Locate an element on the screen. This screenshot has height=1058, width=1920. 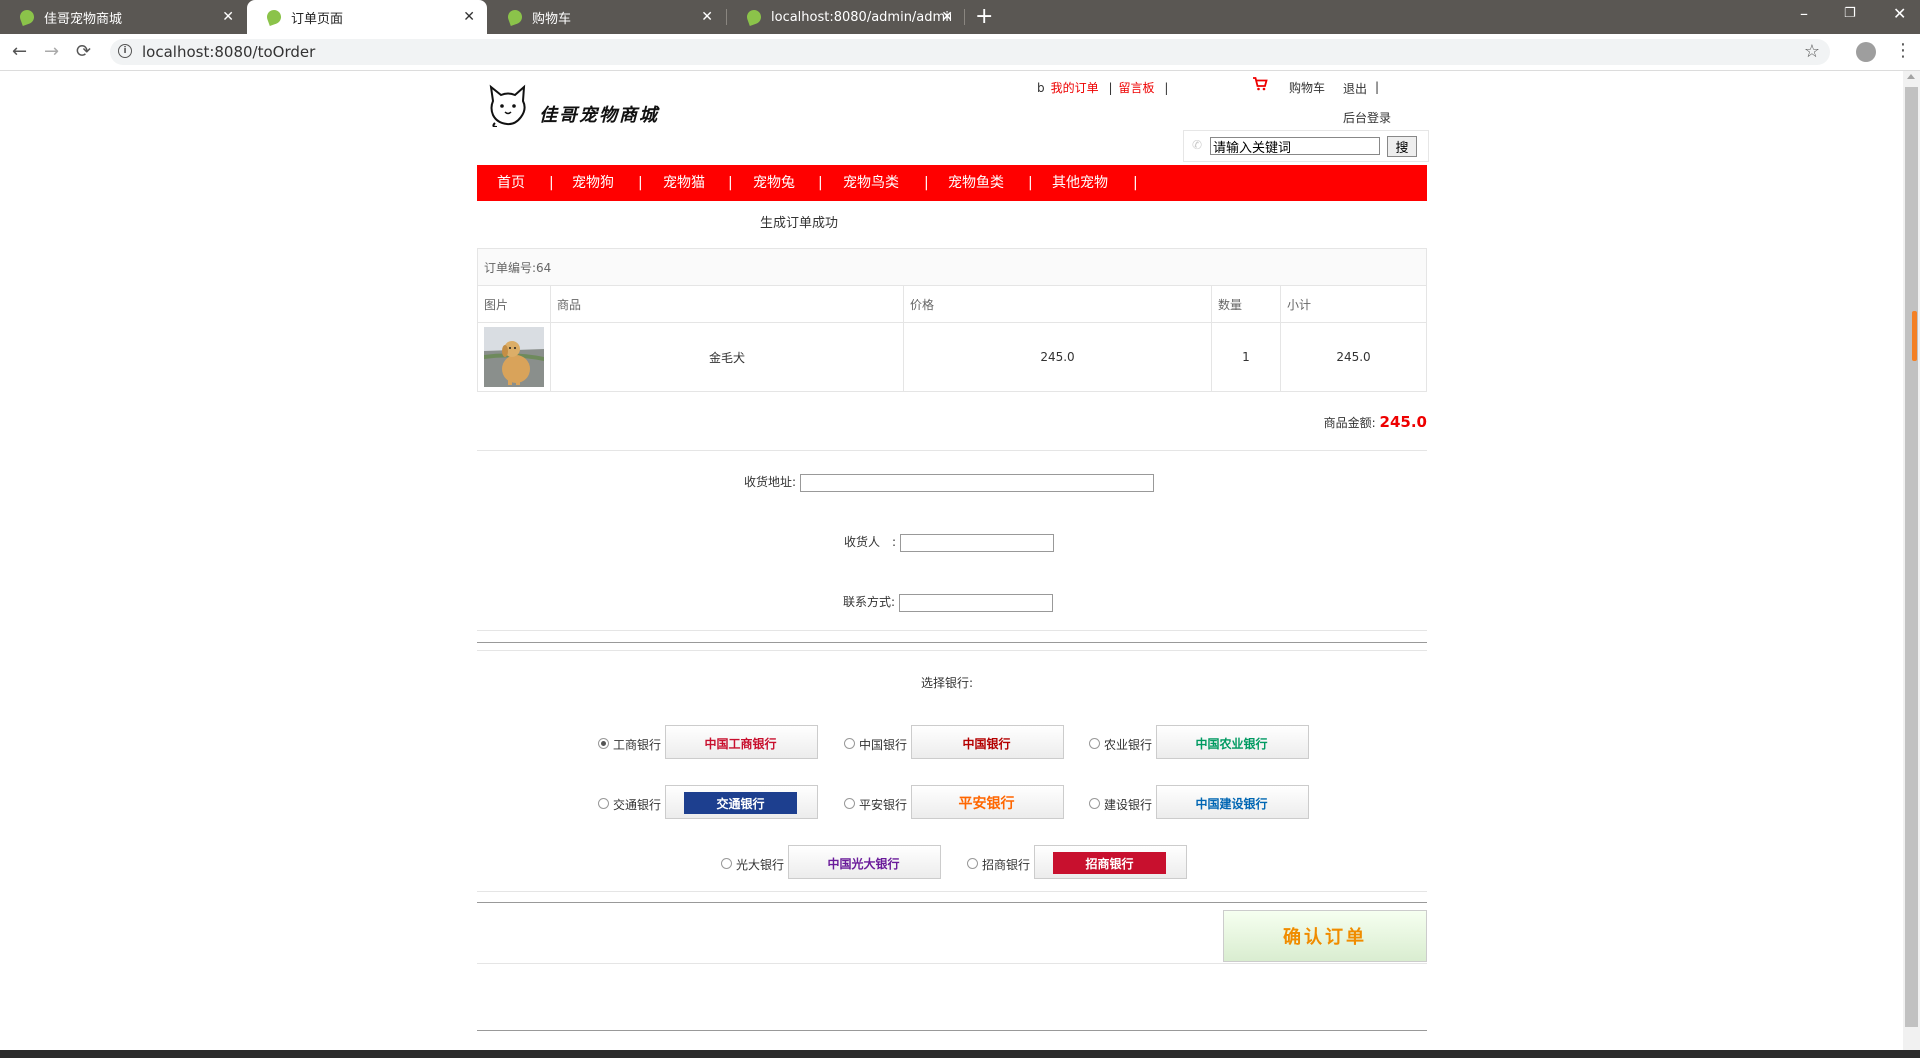
scroll-up-arrow-icon is located at coordinates (1911, 76).